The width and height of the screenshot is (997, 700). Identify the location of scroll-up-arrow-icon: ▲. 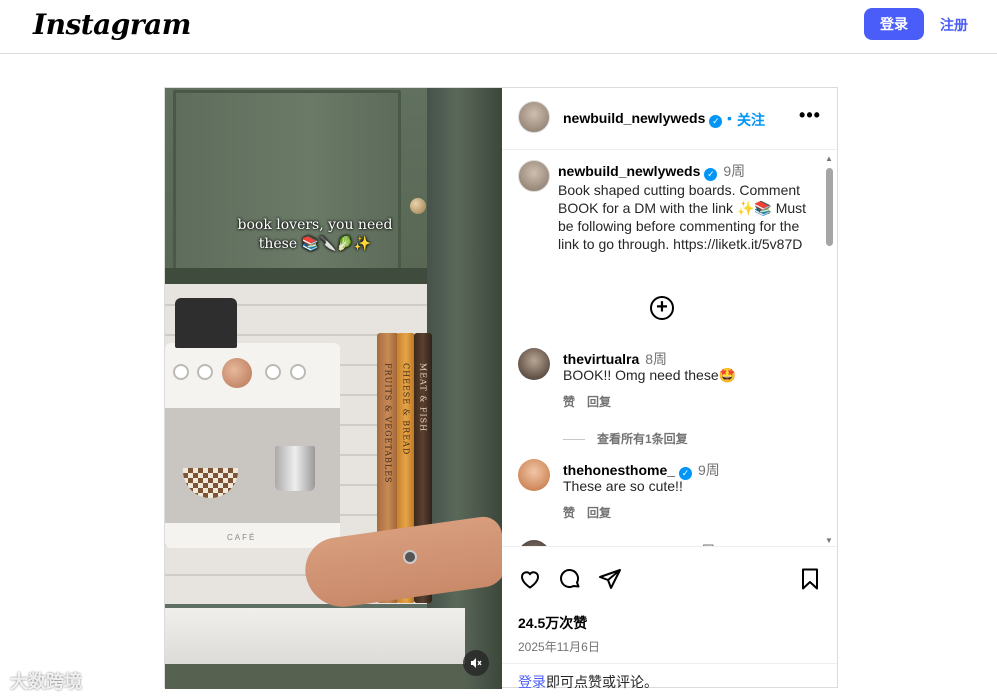
(829, 158).